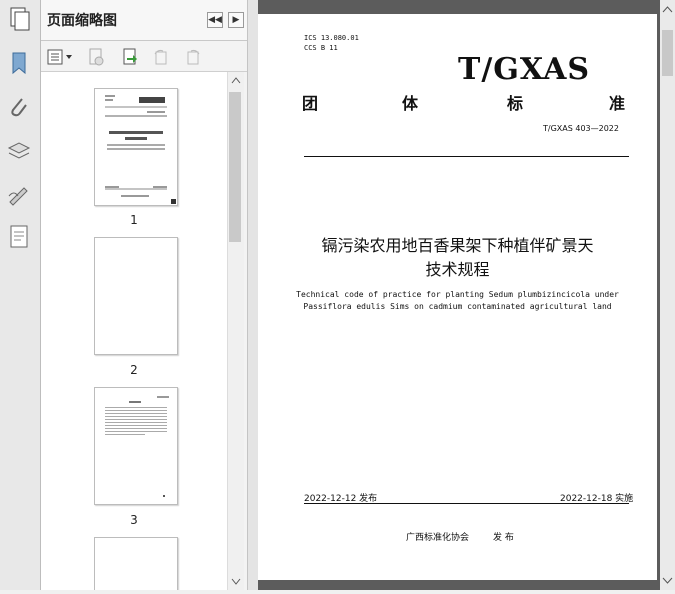 The image size is (675, 594). Describe the element at coordinates (667, 53) in the screenshot. I see `viewer-scroll-thumb` at that location.